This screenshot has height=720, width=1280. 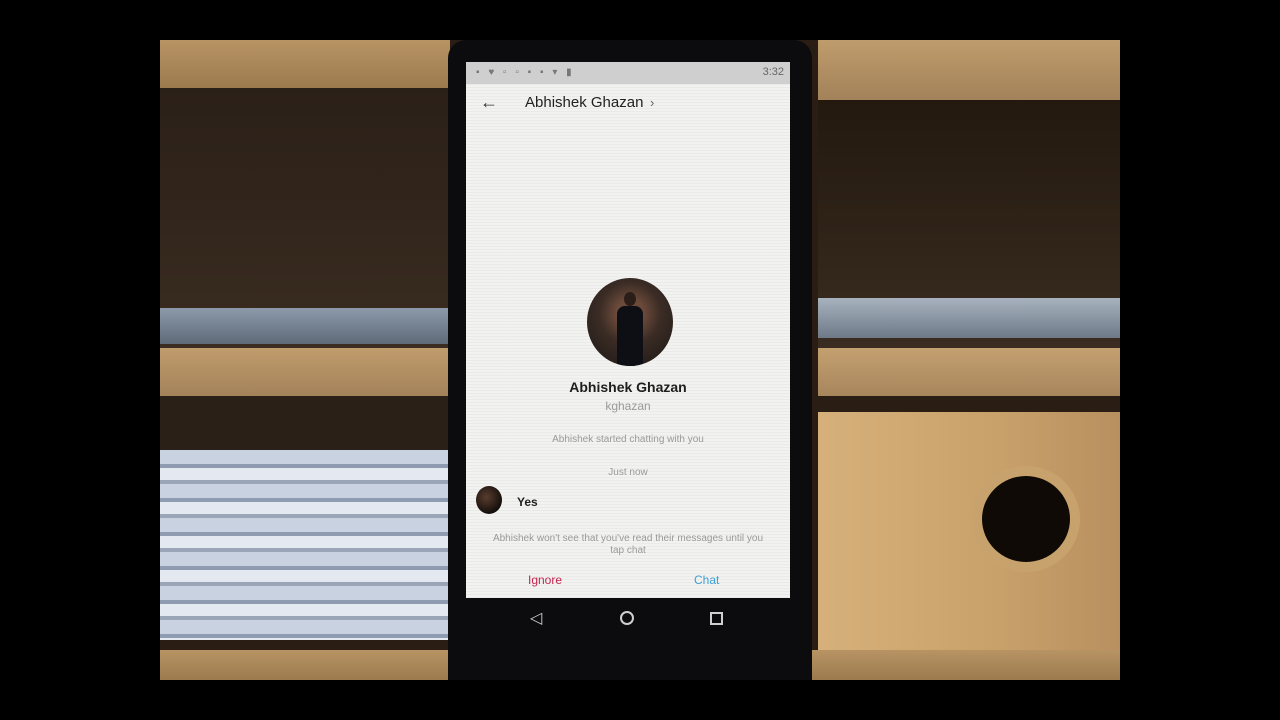 What do you see at coordinates (706, 580) in the screenshot?
I see `chat-button: Chat` at bounding box center [706, 580].